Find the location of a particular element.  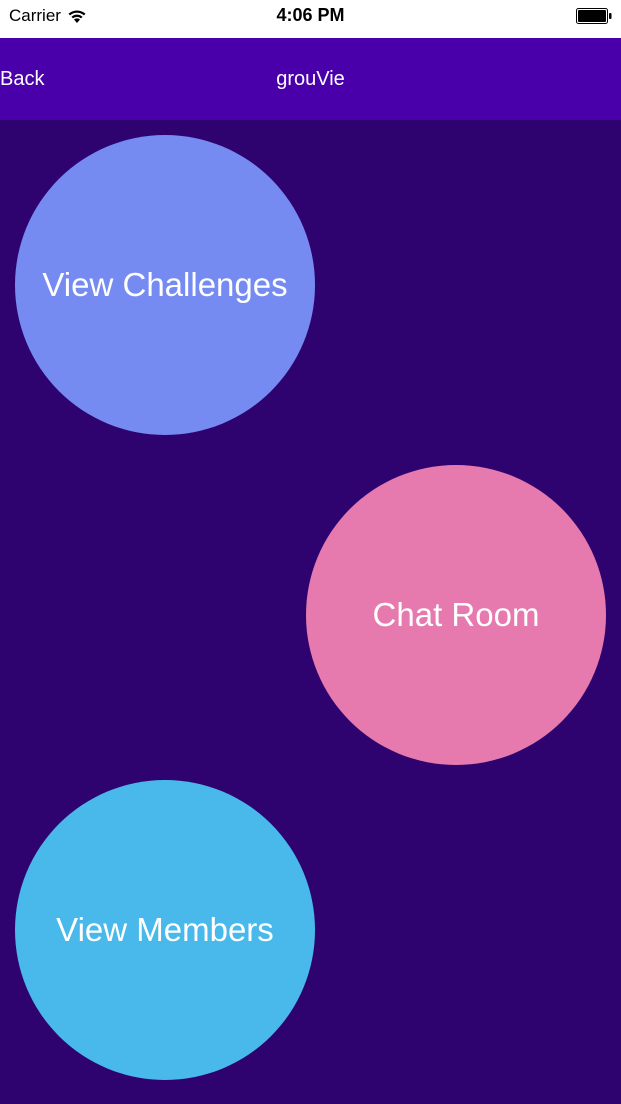

chat-room-label: Chat Room is located at coordinates (456, 614).